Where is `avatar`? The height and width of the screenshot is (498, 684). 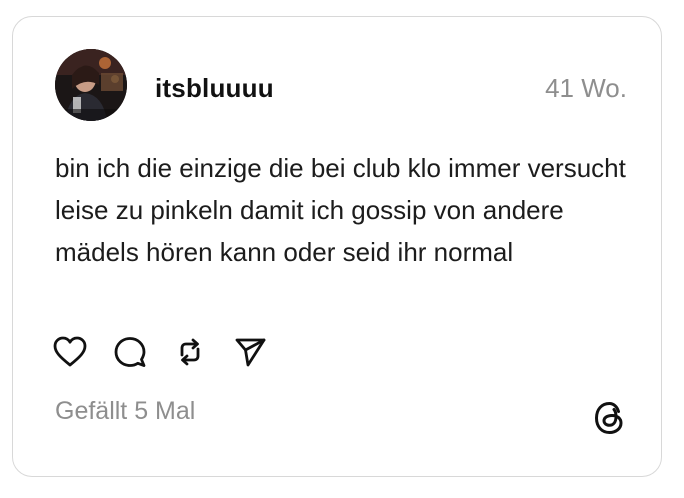 avatar is located at coordinates (91, 85).